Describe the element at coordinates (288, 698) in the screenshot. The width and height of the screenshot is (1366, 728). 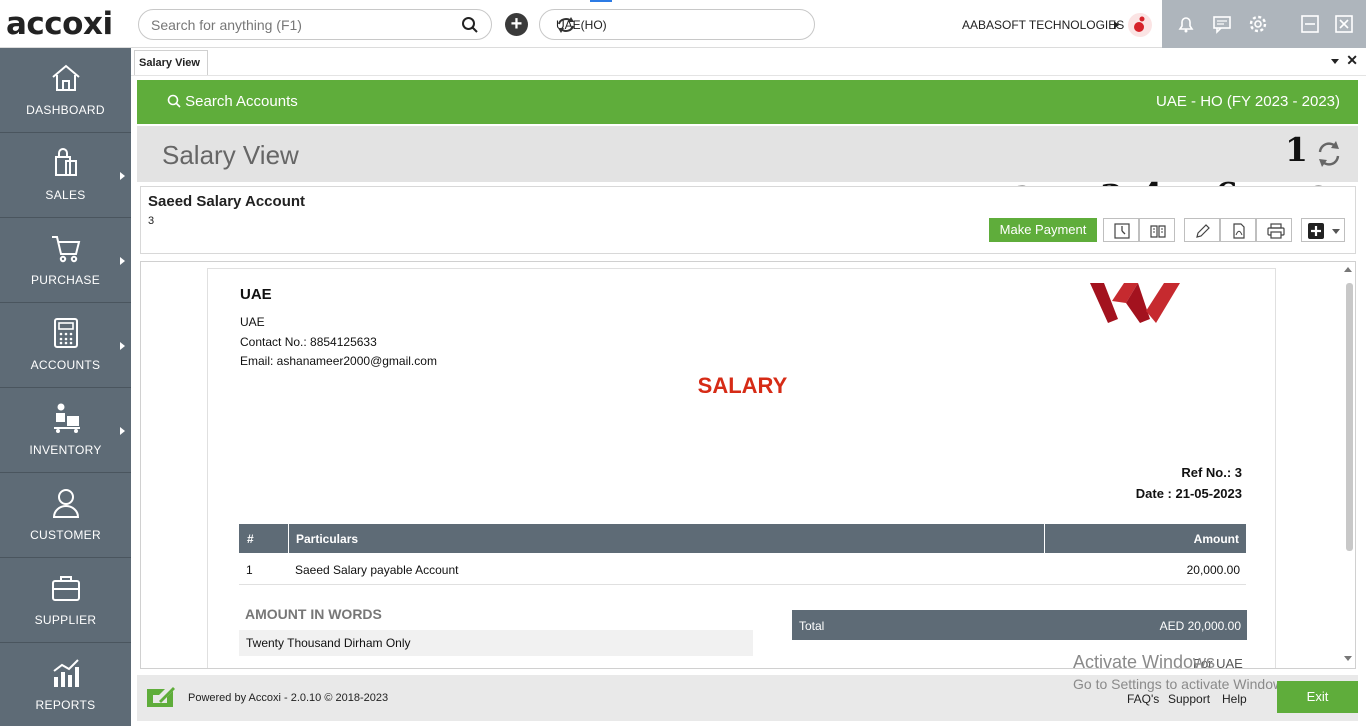
I see `powered-by-text: Powered by Accoxi - 2.0.10 © 2018-2023` at that location.